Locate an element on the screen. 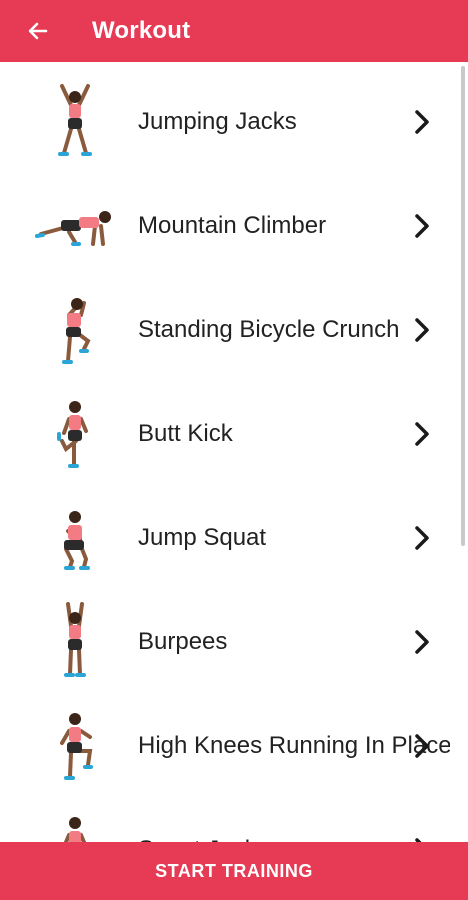 This screenshot has width=468, height=900. exercise-row: Jump Squat is located at coordinates (229, 538).